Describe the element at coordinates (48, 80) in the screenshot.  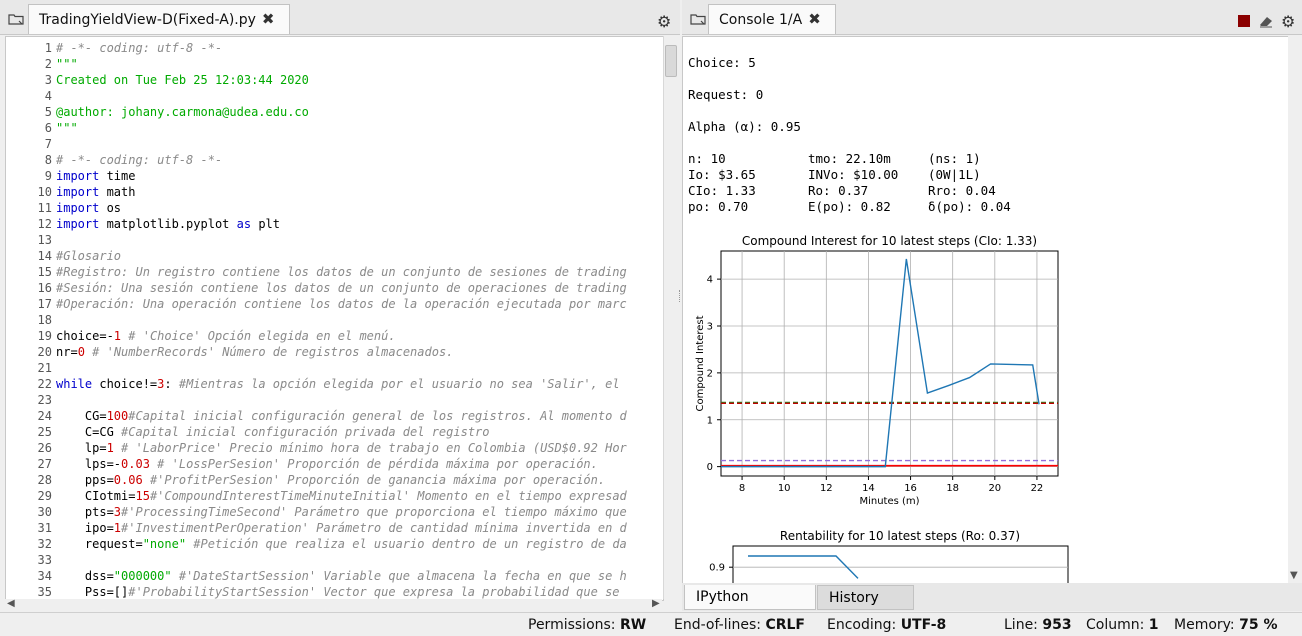
I see `line-number: 3` at that location.